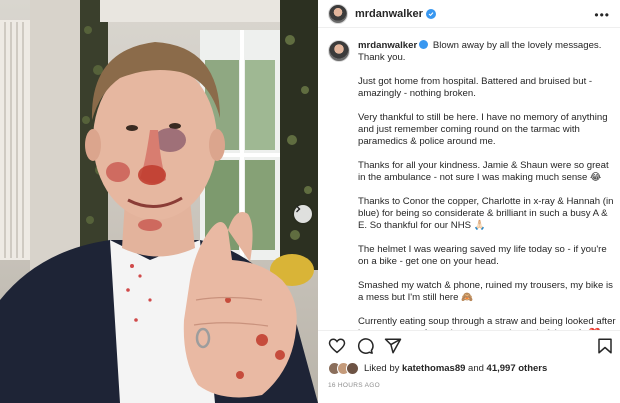  I want to click on header-username: mrdanwalker, so click(389, 14).